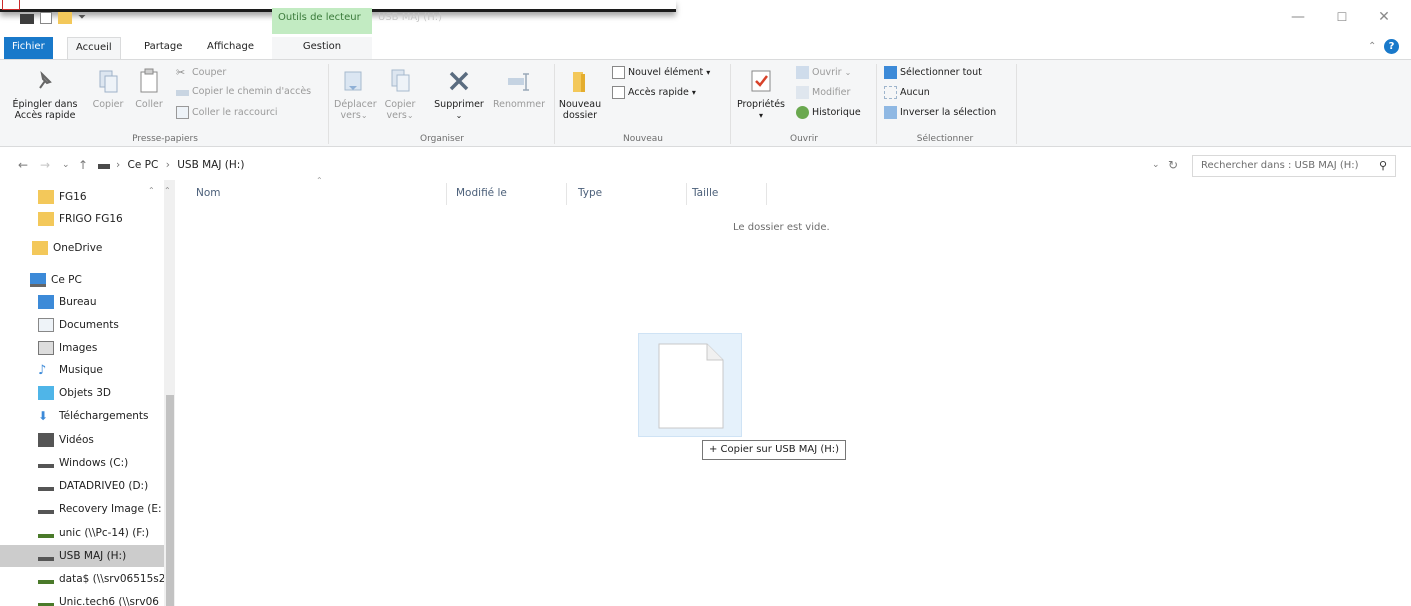 This screenshot has width=1411, height=606. Describe the element at coordinates (46, 393) in the screenshot. I see `objects3d-icon` at that location.